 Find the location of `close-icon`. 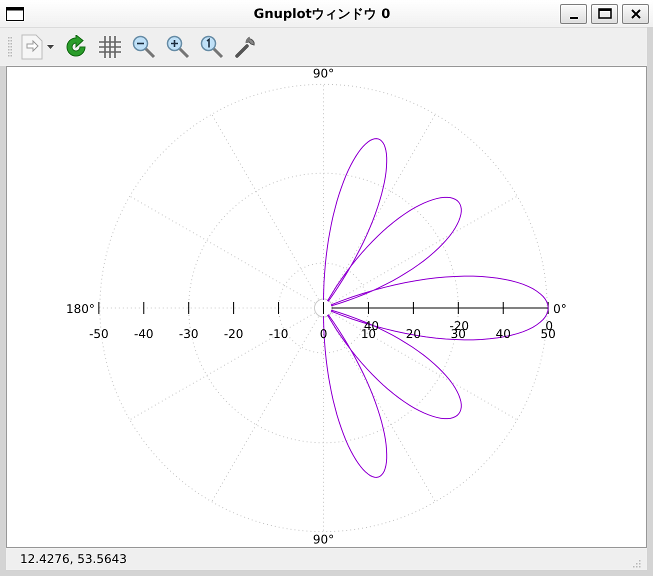

close-icon is located at coordinates (635, 13).